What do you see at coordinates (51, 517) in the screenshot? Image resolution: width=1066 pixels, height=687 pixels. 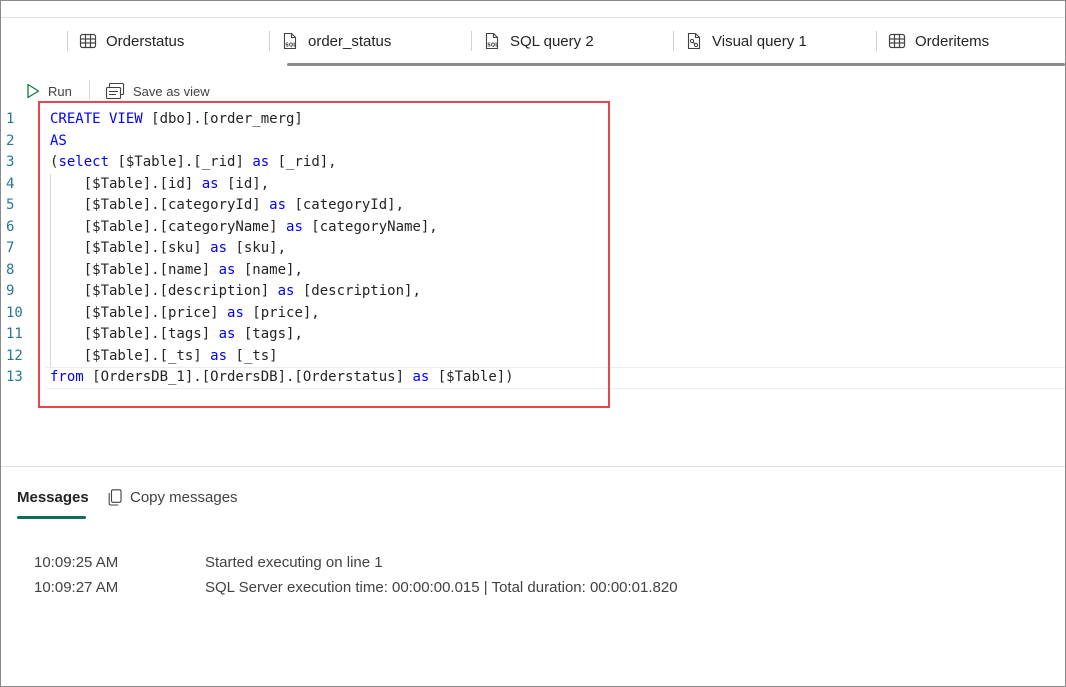 I see `messages-tab-indicator` at bounding box center [51, 517].